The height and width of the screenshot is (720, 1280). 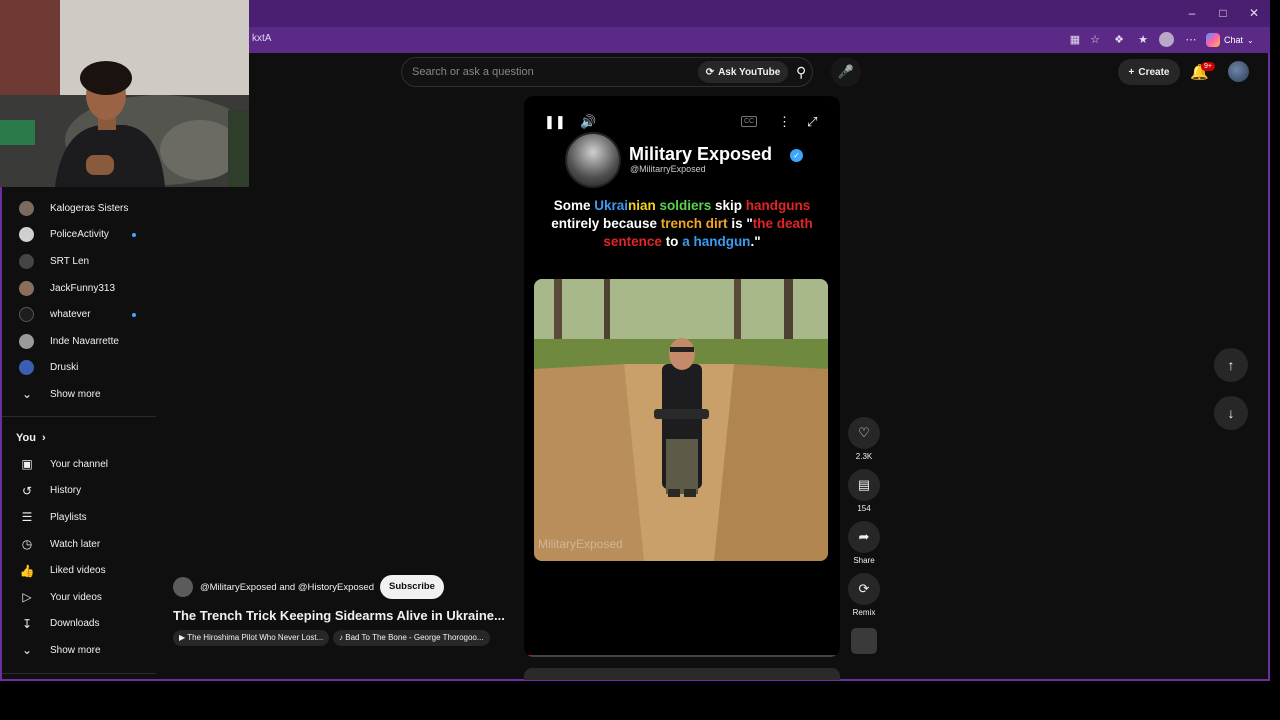 I want to click on collab-channels-text: @MilitaryExposed and @HistoryExposed, so click(x=287, y=587).